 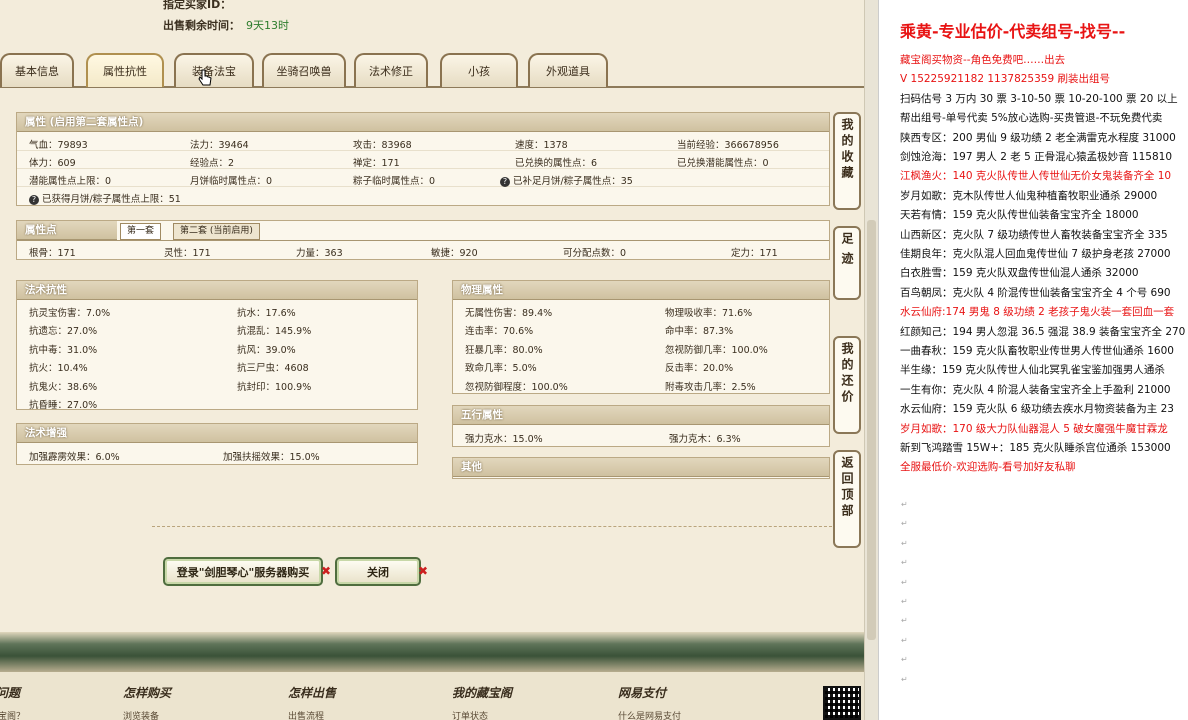 I want to click on doc-line: 岁月如歌：170 级大力队仙器混人 5 破女魔强牛魔甘霖龙, so click(x=1034, y=428).